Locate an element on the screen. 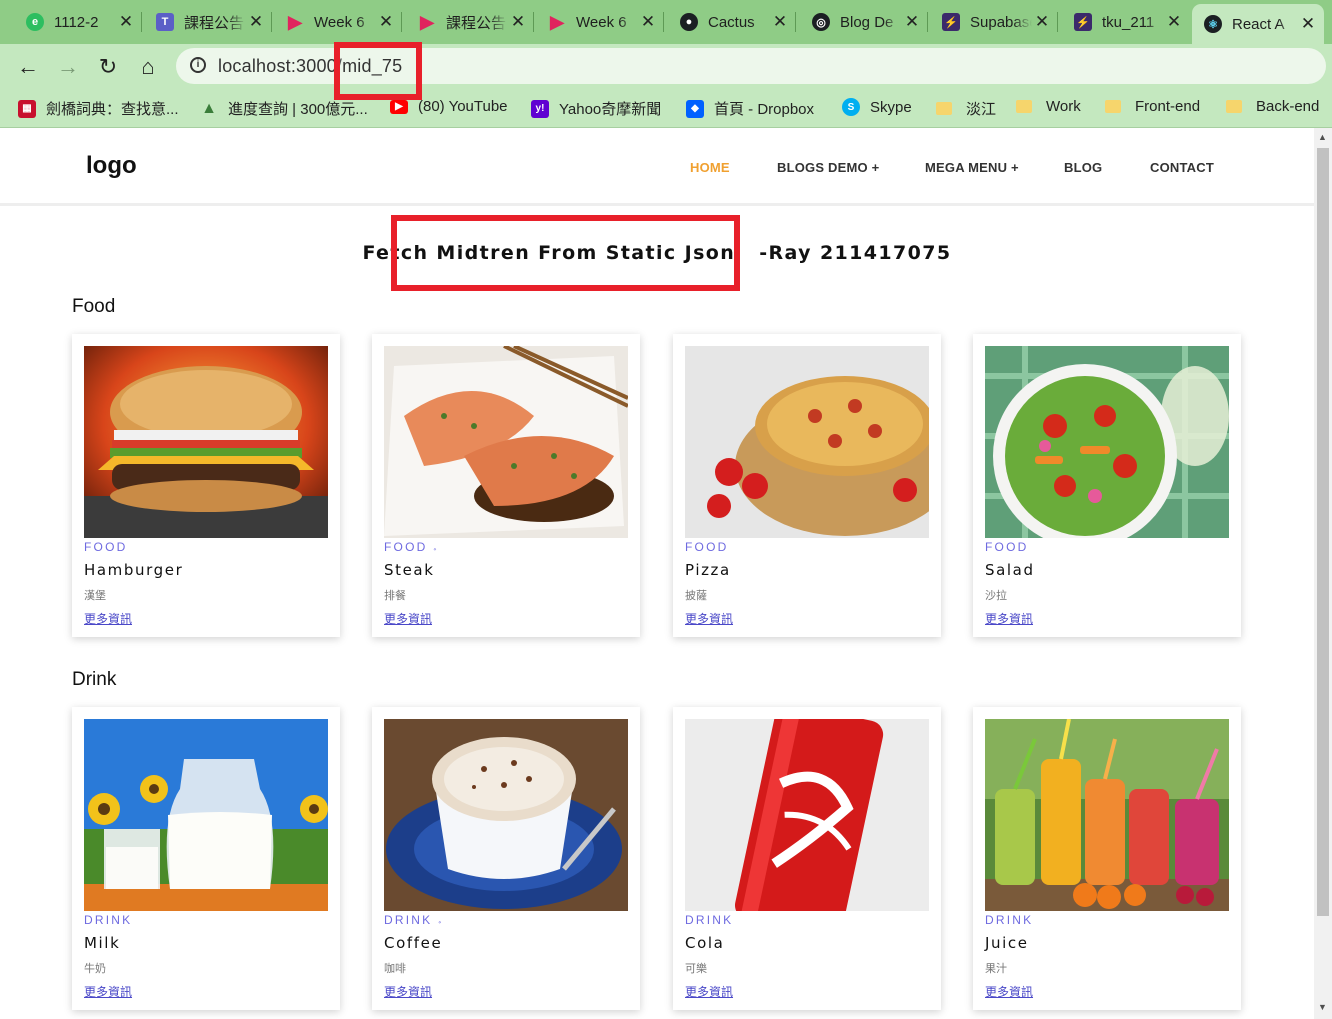  scroll-down-arrow-icon: ▼ is located at coordinates (1322, 1007).